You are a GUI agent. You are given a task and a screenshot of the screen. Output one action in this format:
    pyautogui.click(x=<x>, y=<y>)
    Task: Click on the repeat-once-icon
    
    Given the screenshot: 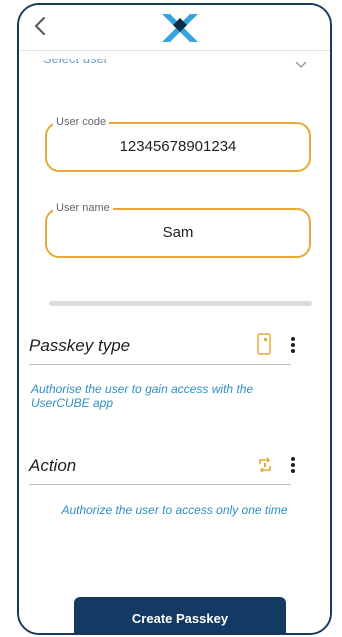 What is the action you would take?
    pyautogui.click(x=265, y=465)
    